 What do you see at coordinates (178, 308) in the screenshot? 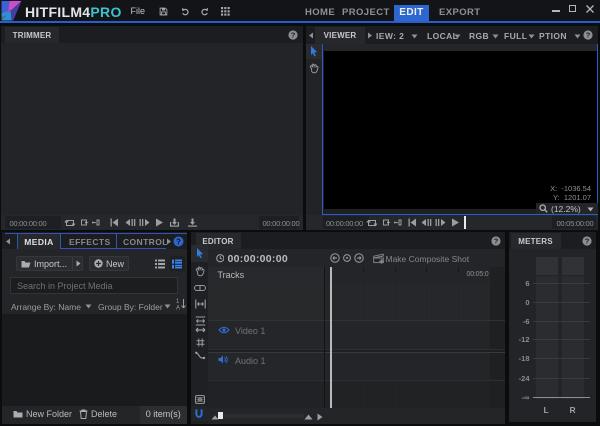
I see `svg-text: A` at bounding box center [178, 308].